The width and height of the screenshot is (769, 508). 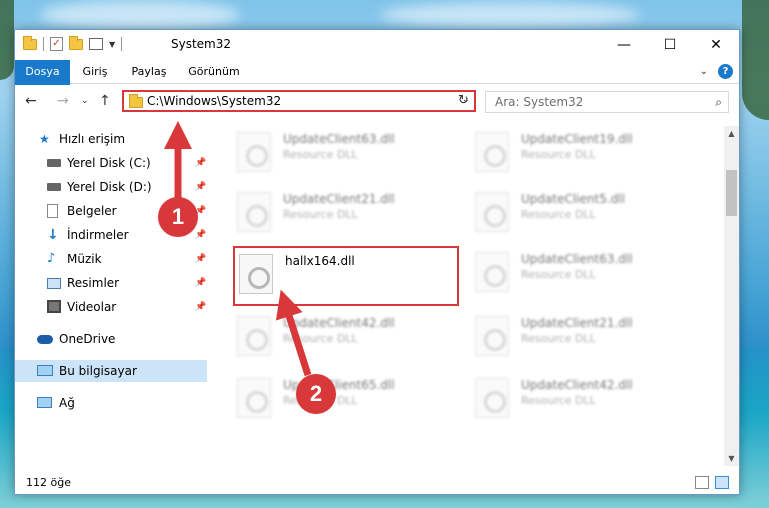 I want to click on documents-icon, so click(x=52, y=211).